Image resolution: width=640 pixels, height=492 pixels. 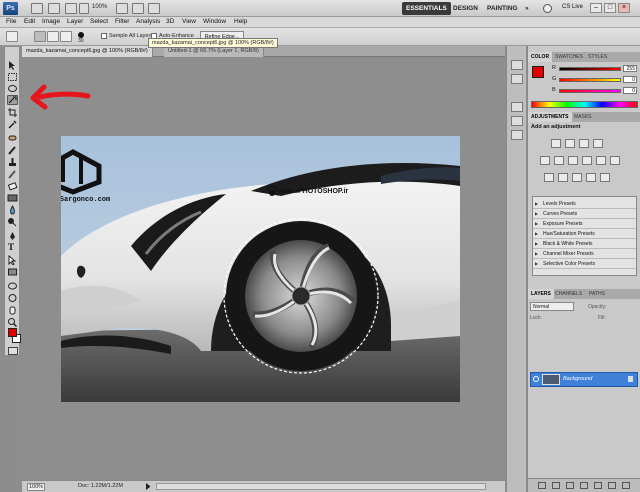 I want to click on preset-curves: Curves Presets, so click(x=584, y=214).